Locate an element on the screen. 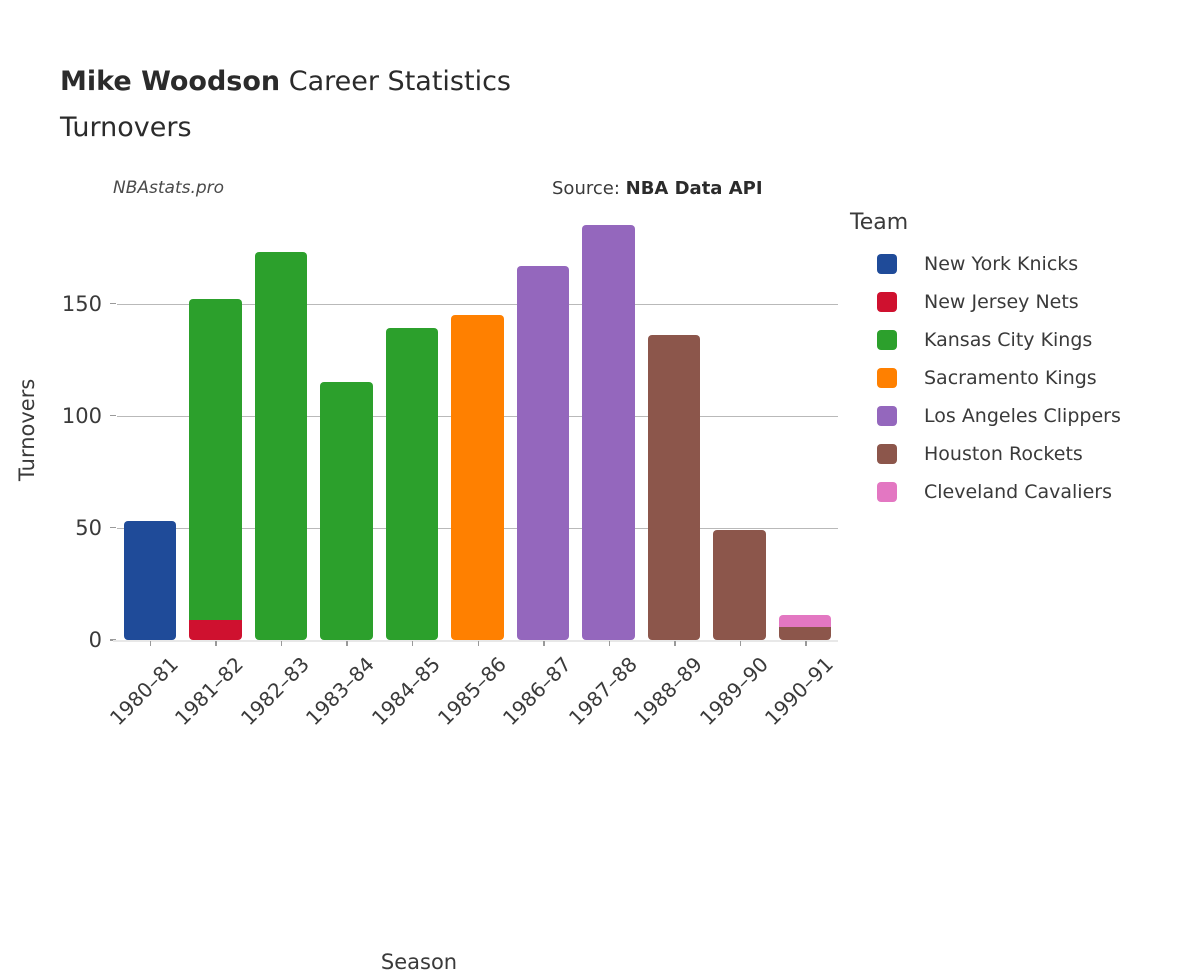 The width and height of the screenshot is (1200, 974). legend-title: Team is located at coordinates (879, 222).